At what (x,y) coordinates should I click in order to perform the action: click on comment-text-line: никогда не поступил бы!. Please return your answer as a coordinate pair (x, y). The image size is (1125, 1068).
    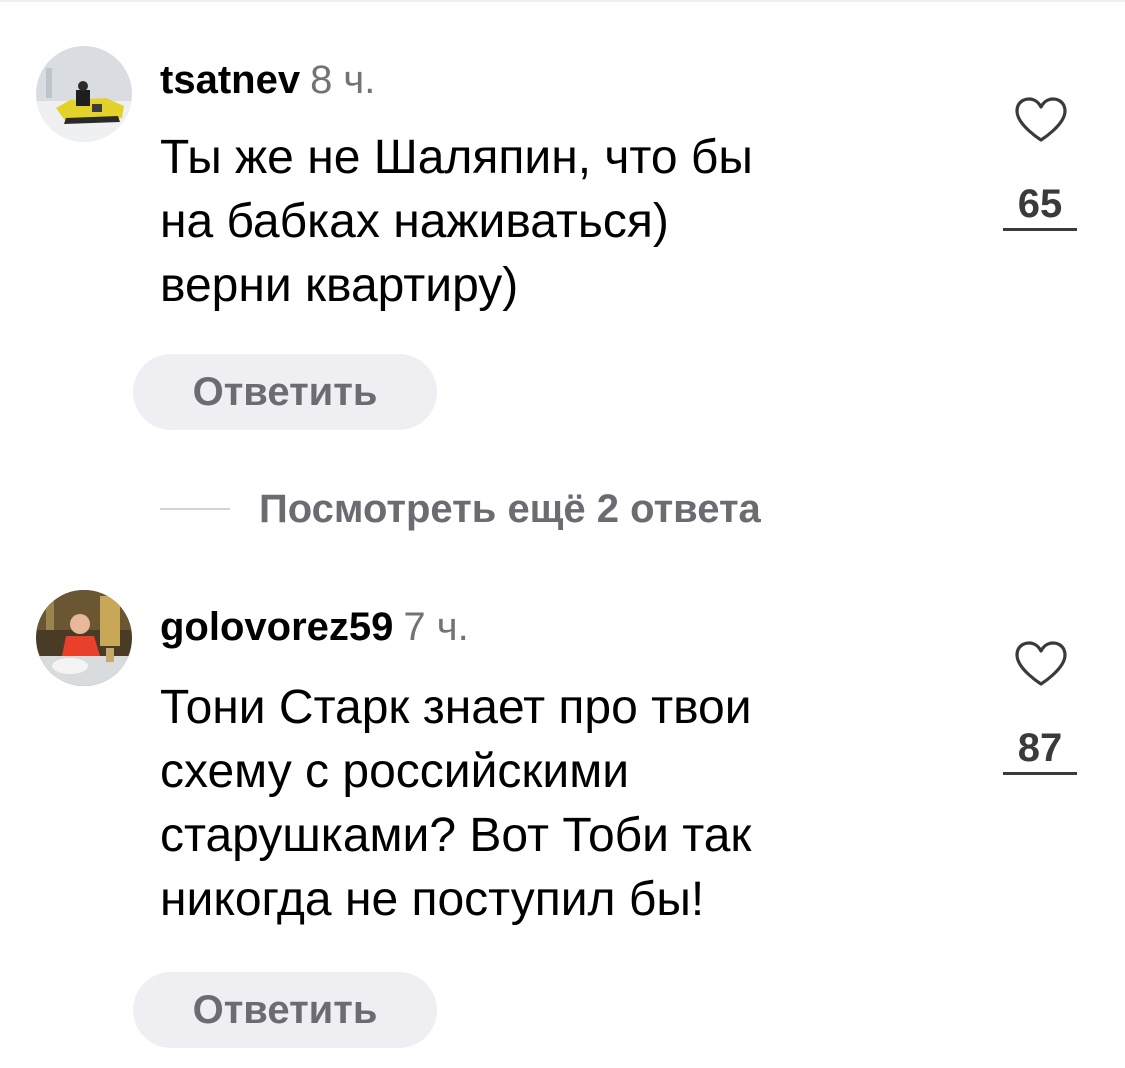
    Looking at the image, I should click on (432, 899).